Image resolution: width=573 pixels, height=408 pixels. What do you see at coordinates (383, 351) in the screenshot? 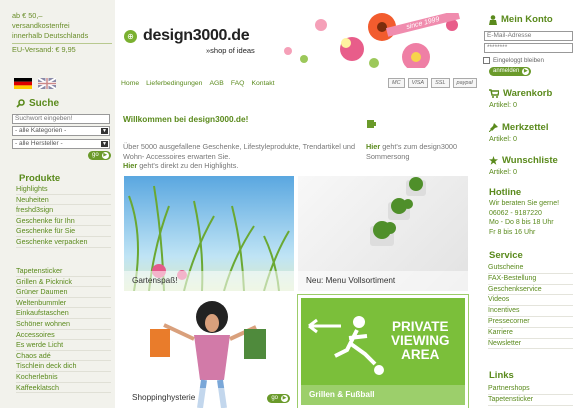
I see `public-viewing-tile: PRIVATE VIEWING AREA Grillen & Fußball` at bounding box center [383, 351].